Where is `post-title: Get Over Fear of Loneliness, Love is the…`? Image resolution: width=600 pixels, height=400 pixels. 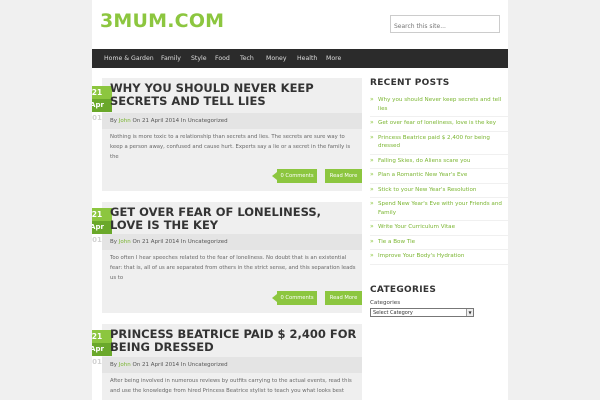
post-title: Get Over Fear of Loneliness, Love is the… is located at coordinates (234, 219).